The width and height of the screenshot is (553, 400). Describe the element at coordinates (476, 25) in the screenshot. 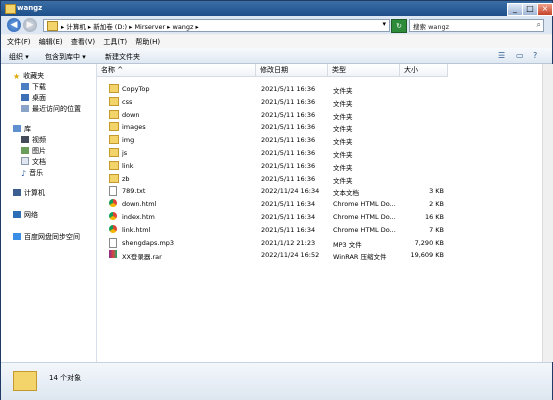

I see `search-input: 搜索 wangz ⌕` at that location.